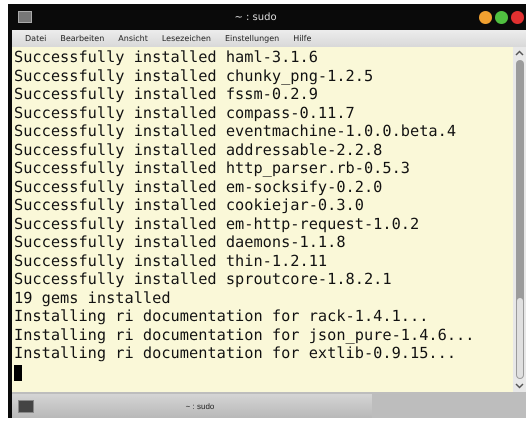  I want to click on terminal-tab: ~ : sudo, so click(192, 406).